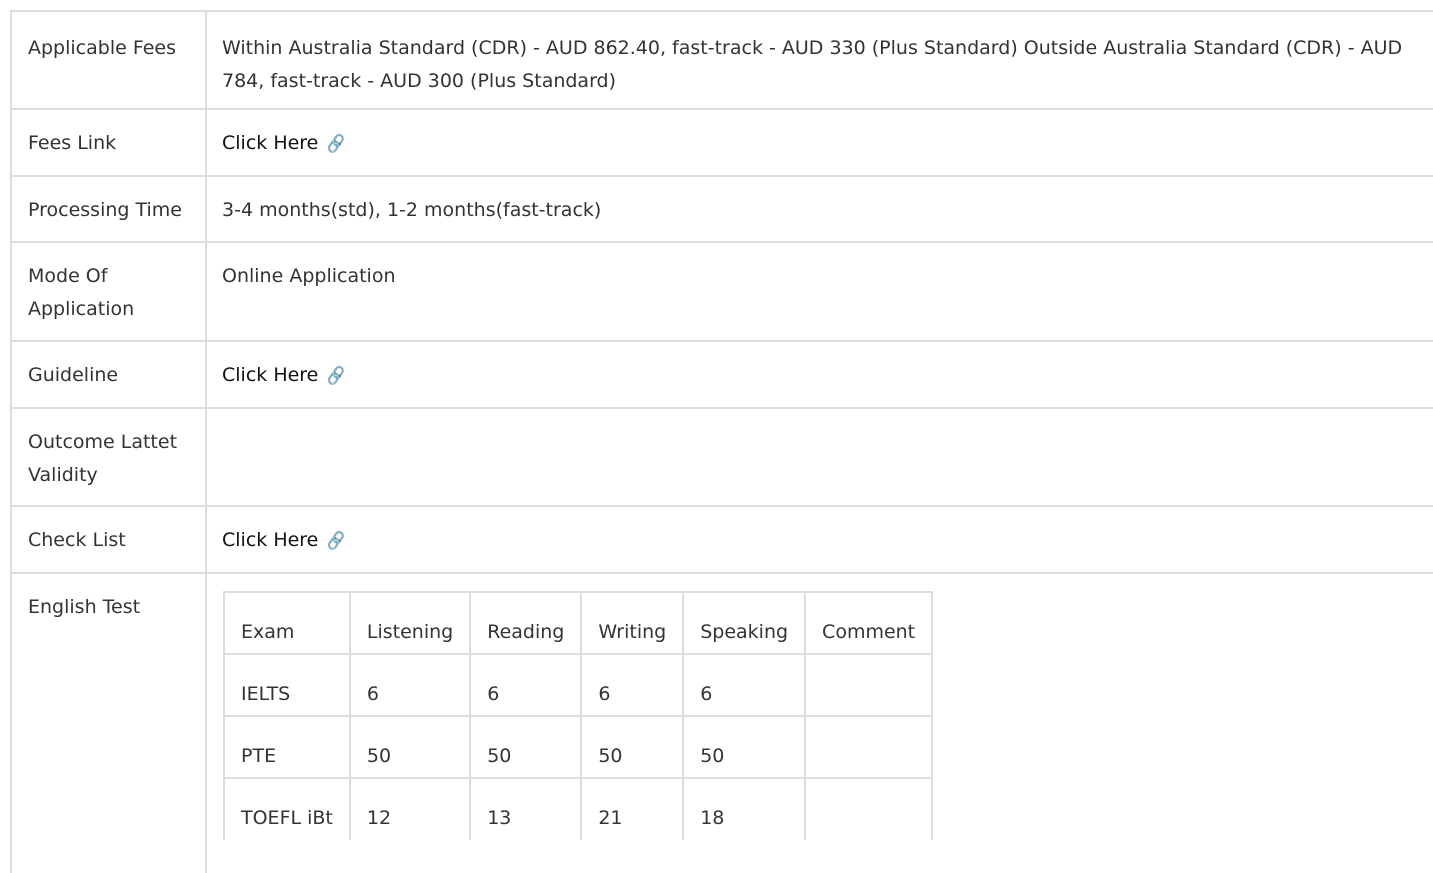 The image size is (1433, 873). What do you see at coordinates (410, 684) in the screenshot?
I see `listening-score: 6` at bounding box center [410, 684].